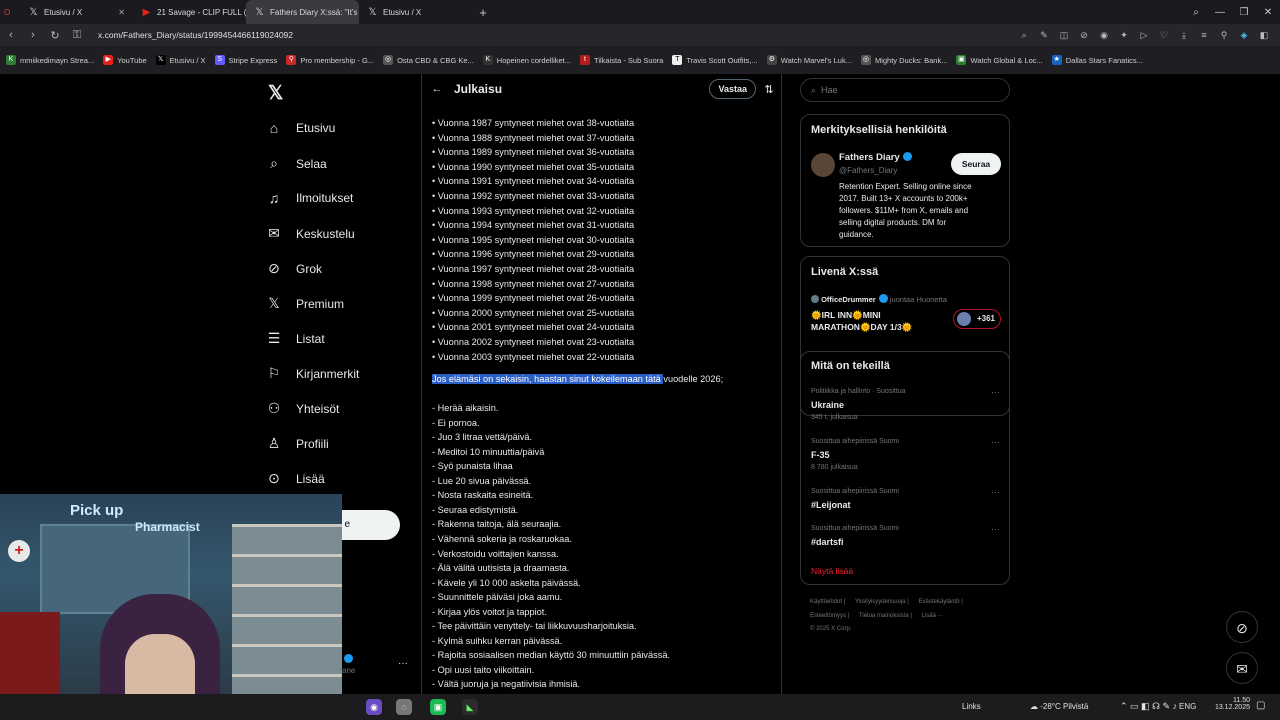 The height and width of the screenshot is (720, 1280). I want to click on browser-tab: ▶ 21 Savage - CLIP FULL (OFF, so click(189, 12).